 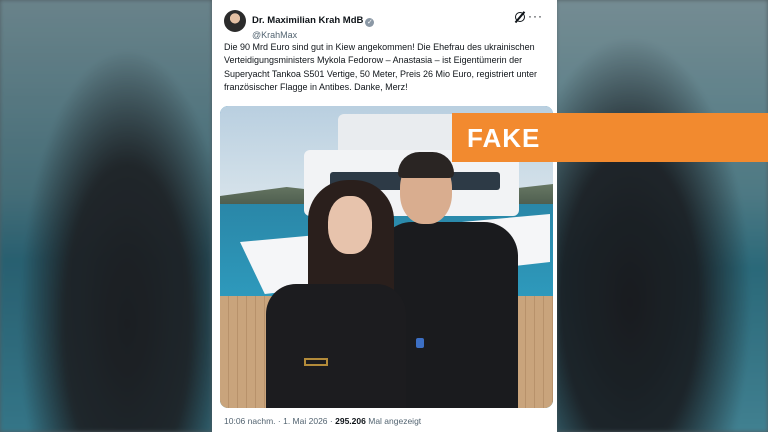 What do you see at coordinates (504, 138) in the screenshot?
I see `fake-label: FAKE` at bounding box center [504, 138].